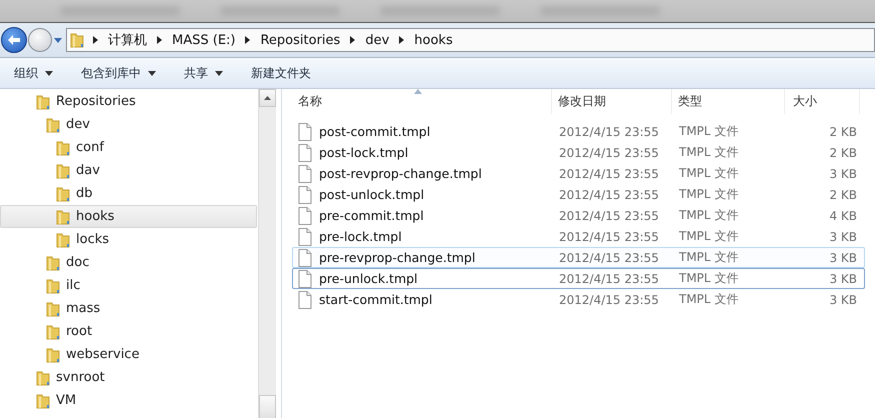  What do you see at coordinates (422, 101) in the screenshot?
I see `column-header: 名称` at bounding box center [422, 101].